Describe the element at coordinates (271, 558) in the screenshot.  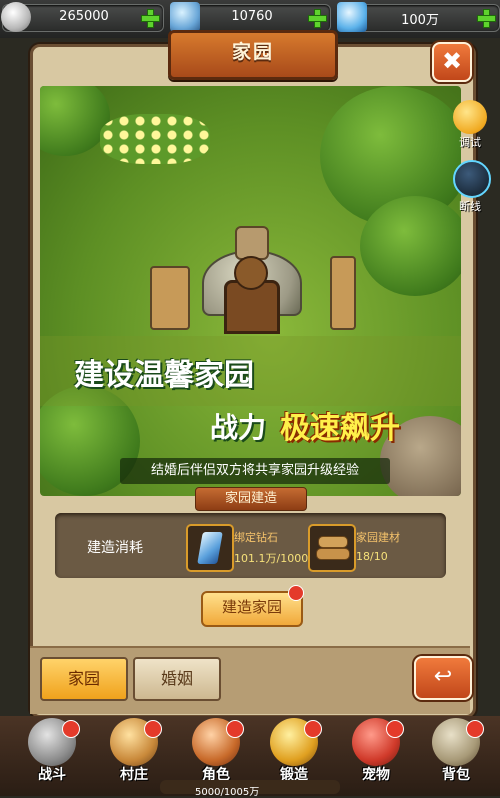
I see `cost-item-value: 101.1万/1000` at that location.